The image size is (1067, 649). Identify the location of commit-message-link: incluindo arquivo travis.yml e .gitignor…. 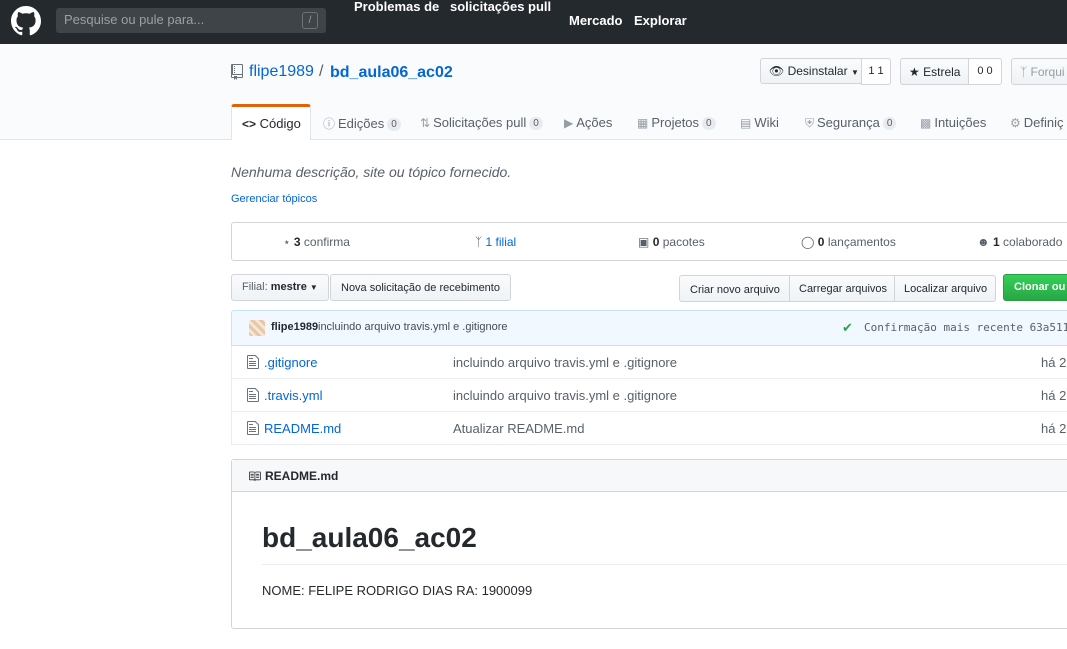
(413, 327).